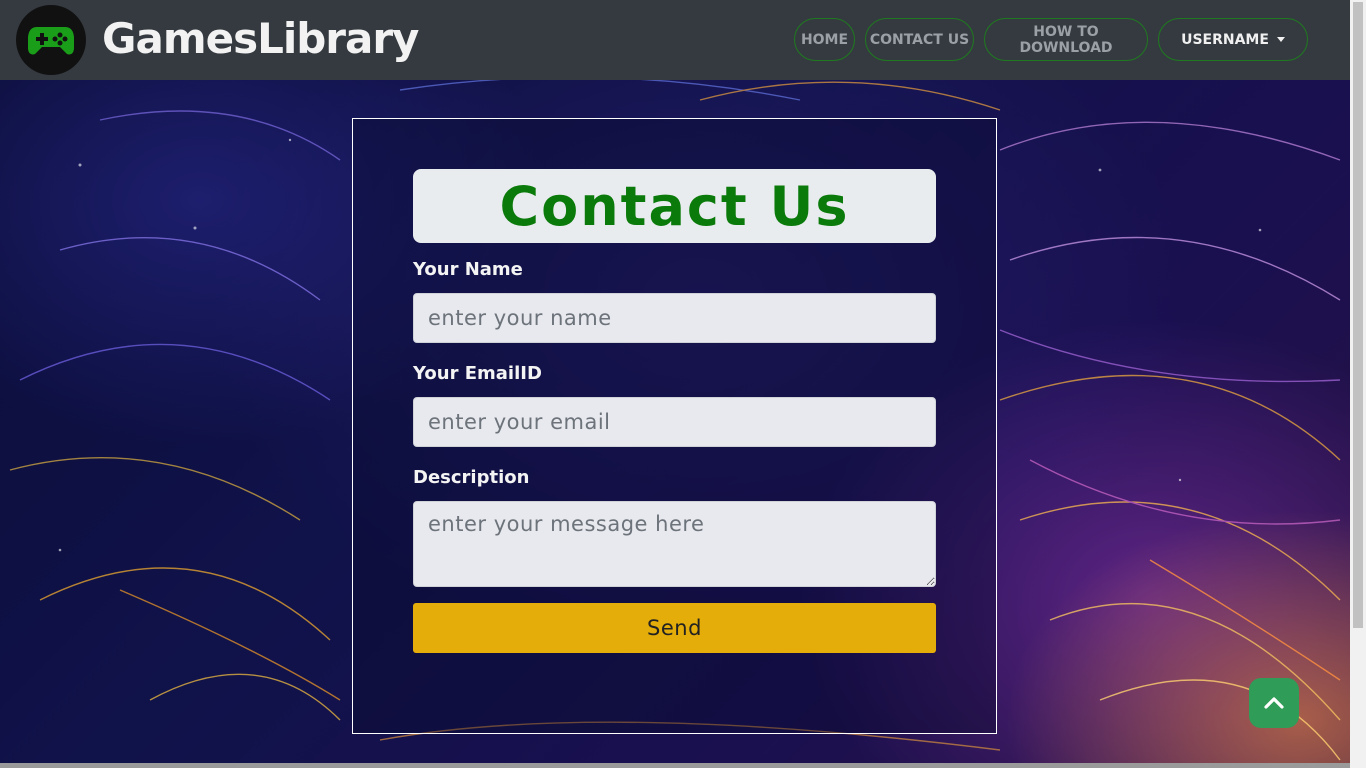  I want to click on description-label: Description, so click(471, 477).